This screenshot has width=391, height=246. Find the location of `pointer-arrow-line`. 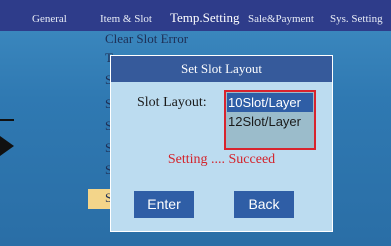

pointer-arrow-line is located at coordinates (7, 120).